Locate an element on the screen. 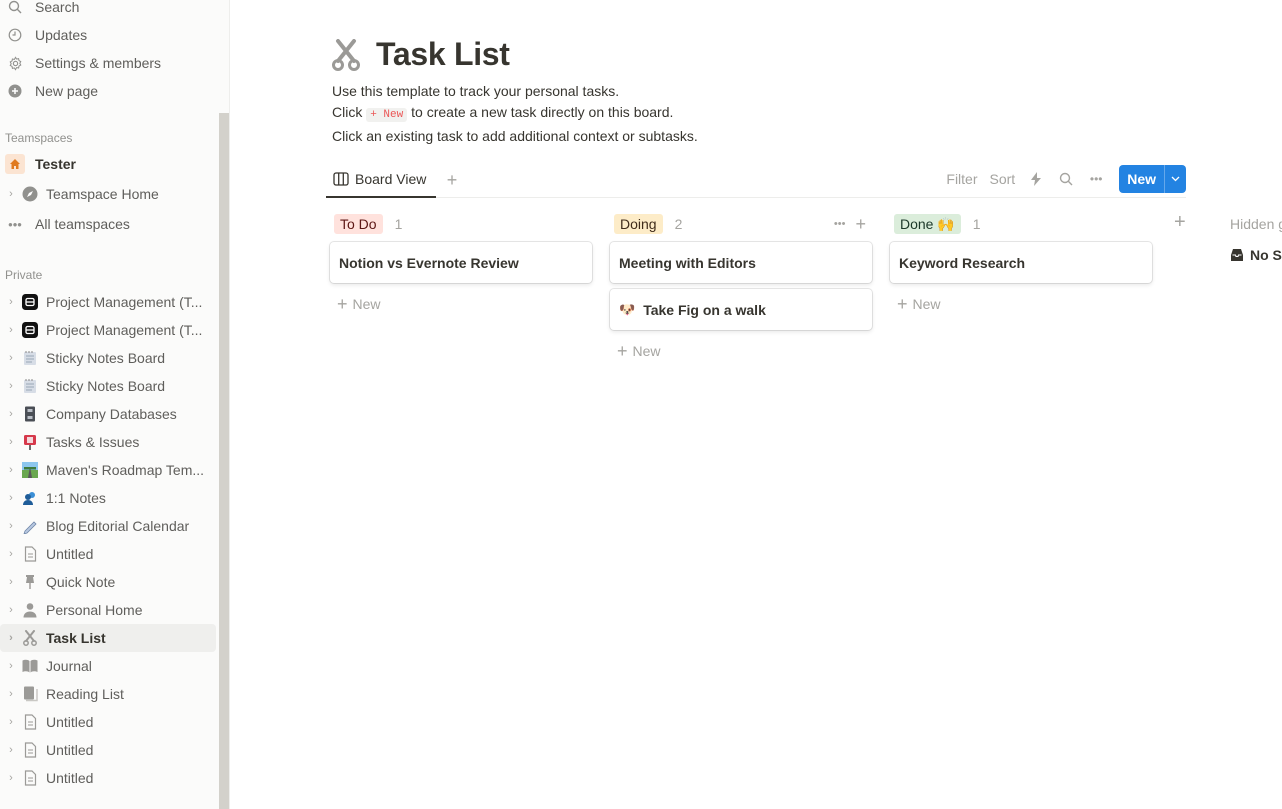  column-add-icon: + is located at coordinates (860, 224).